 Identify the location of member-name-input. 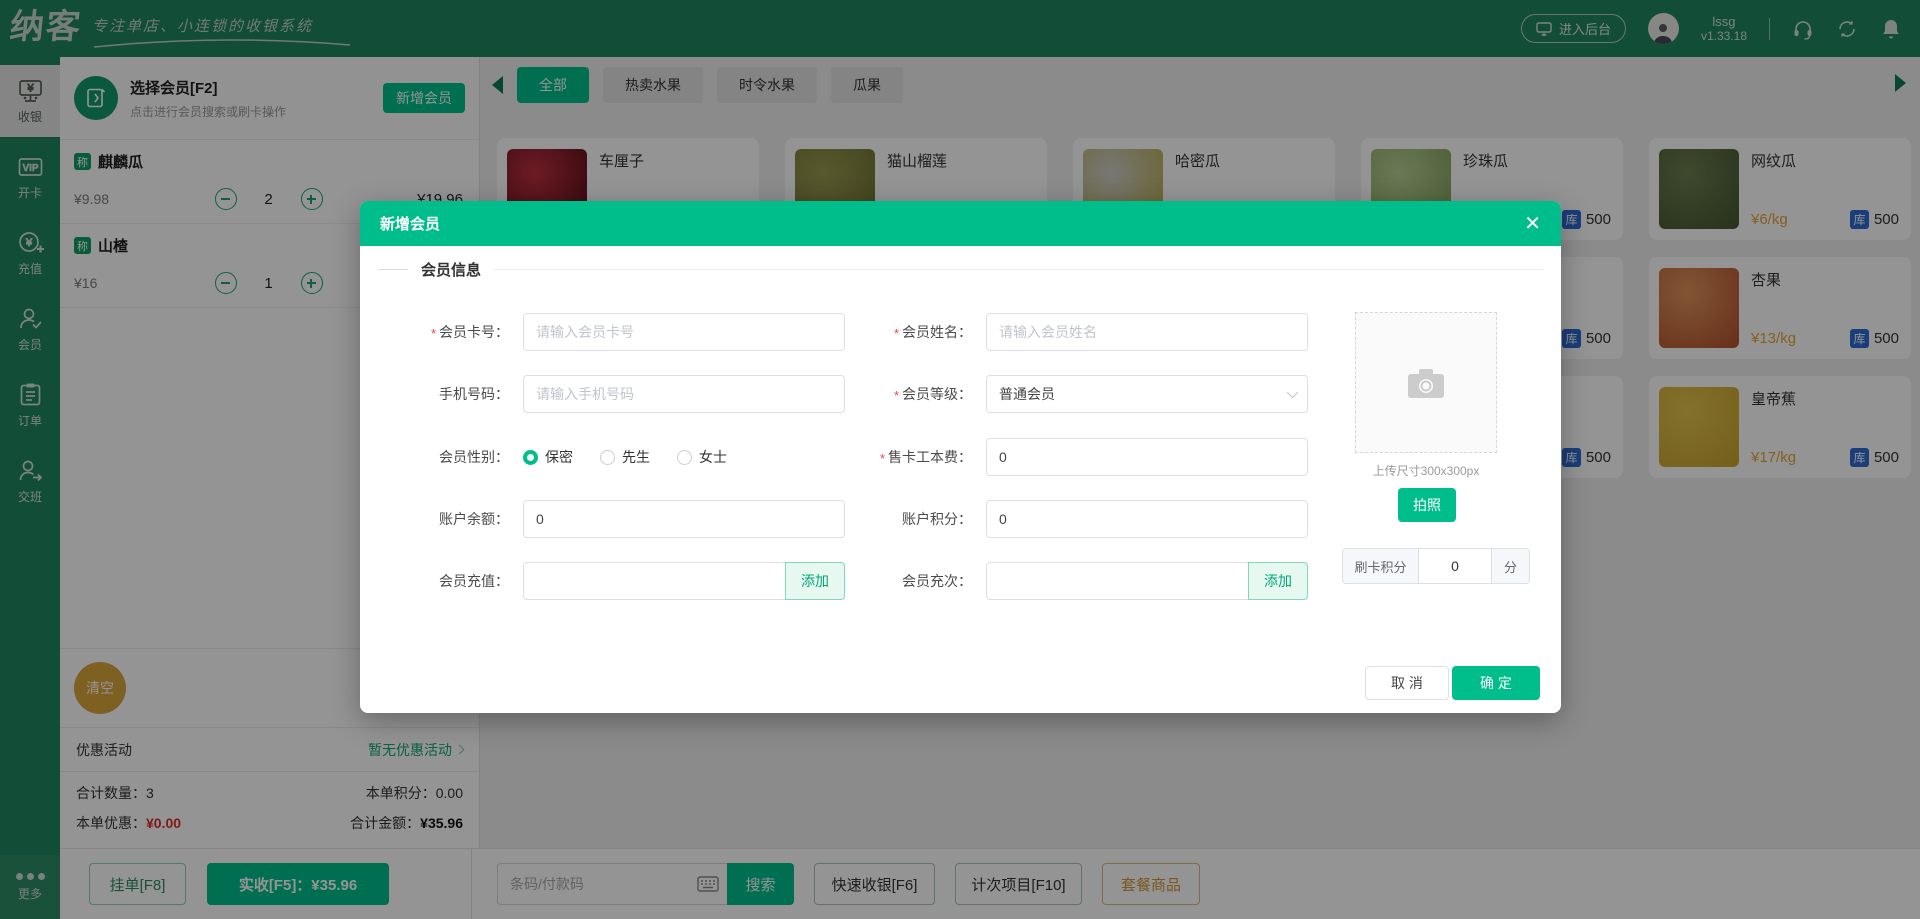
(1147, 332).